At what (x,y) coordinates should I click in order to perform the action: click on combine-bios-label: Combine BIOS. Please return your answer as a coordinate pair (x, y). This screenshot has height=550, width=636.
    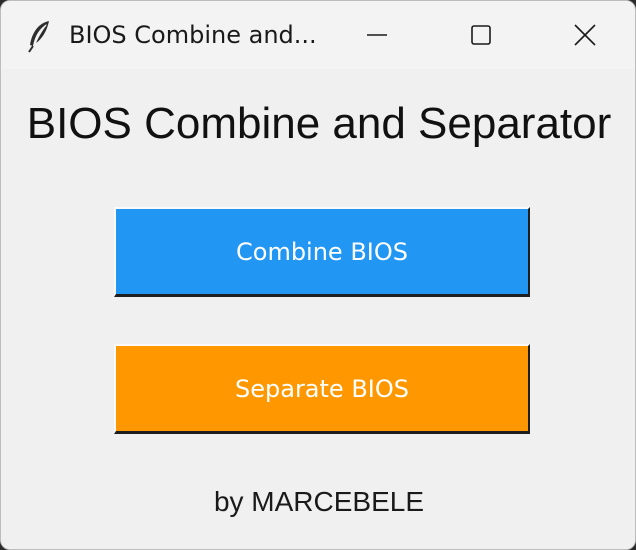
    Looking at the image, I should click on (322, 251).